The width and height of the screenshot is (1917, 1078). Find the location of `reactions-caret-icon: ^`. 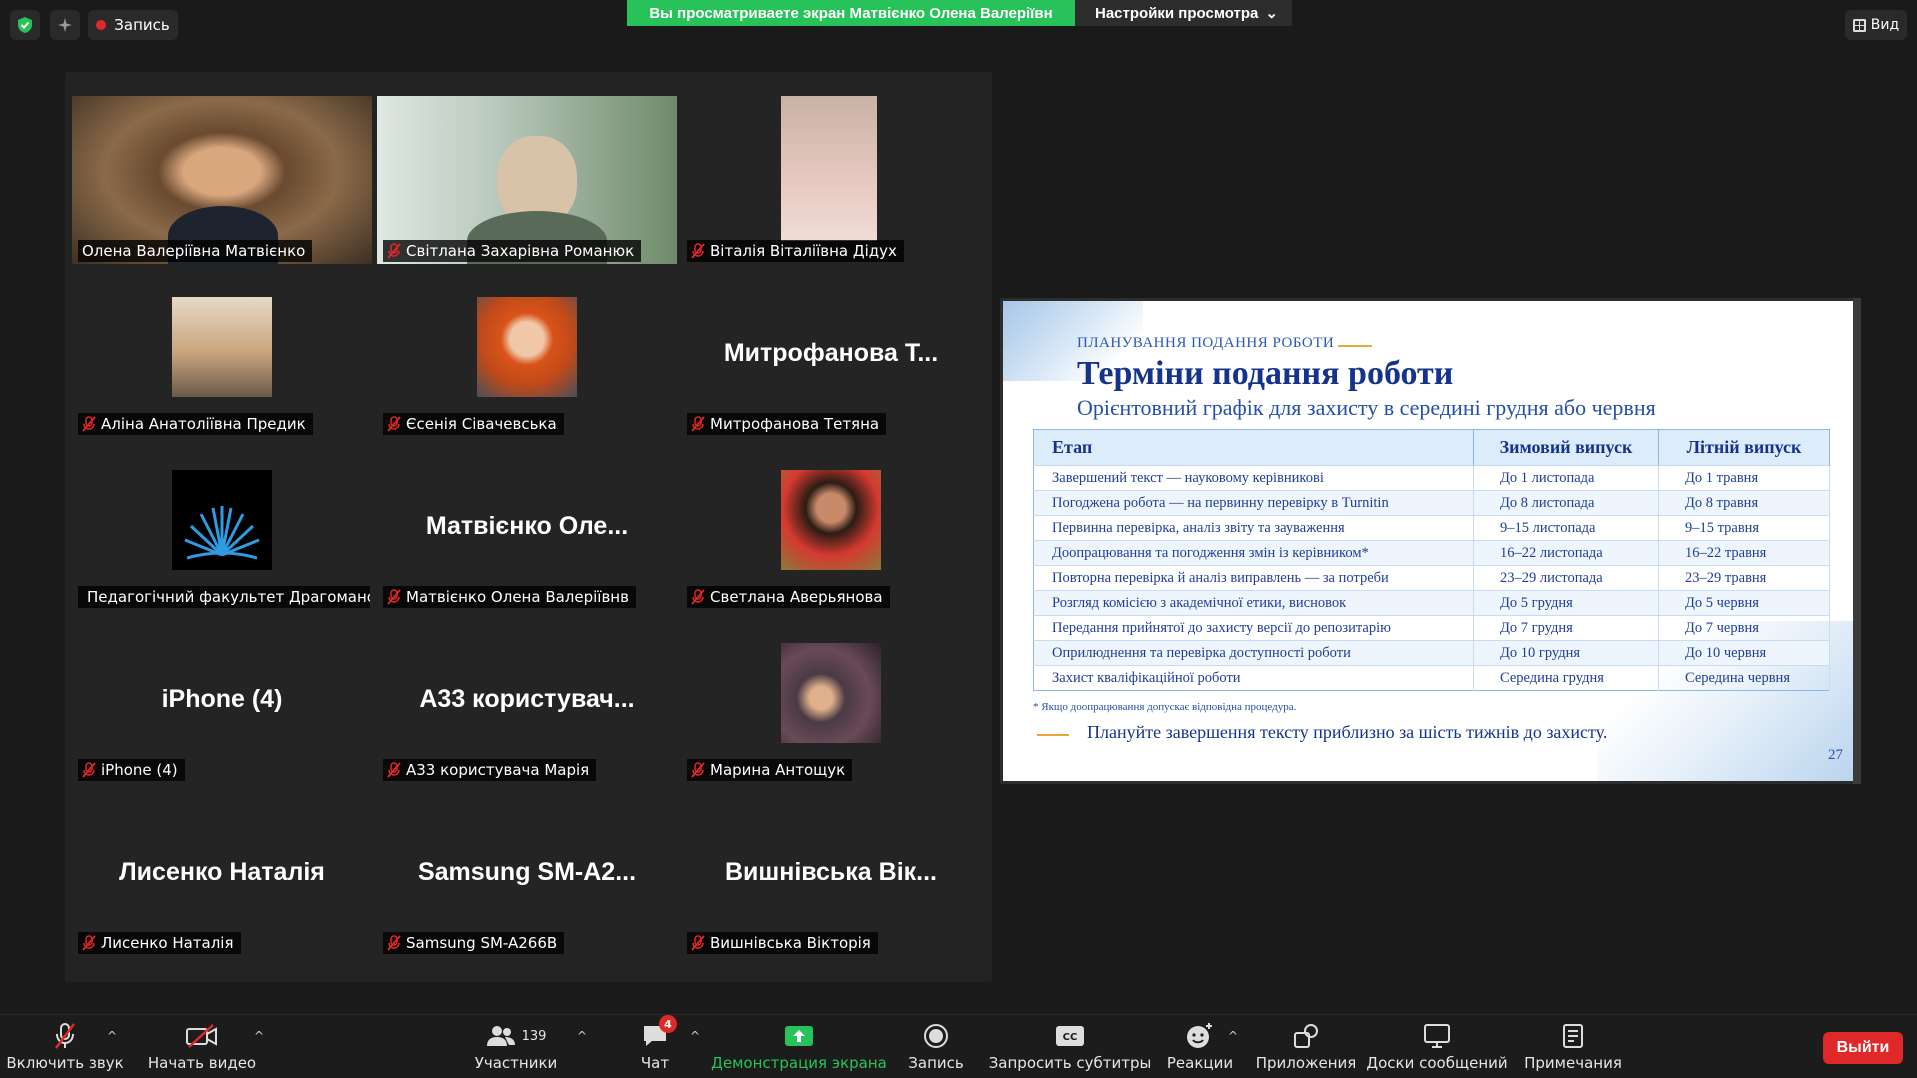

reactions-caret-icon: ^ is located at coordinates (1233, 1036).